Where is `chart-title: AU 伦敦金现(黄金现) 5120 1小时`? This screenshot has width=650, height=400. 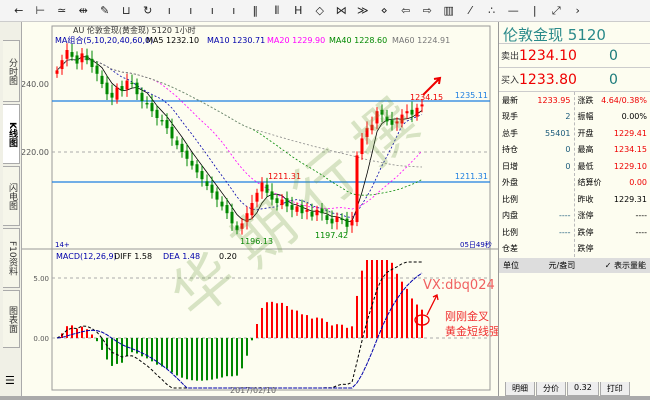
chart-title: AU 伦敦金现(黄金现) 5120 1小时 is located at coordinates (134, 30).